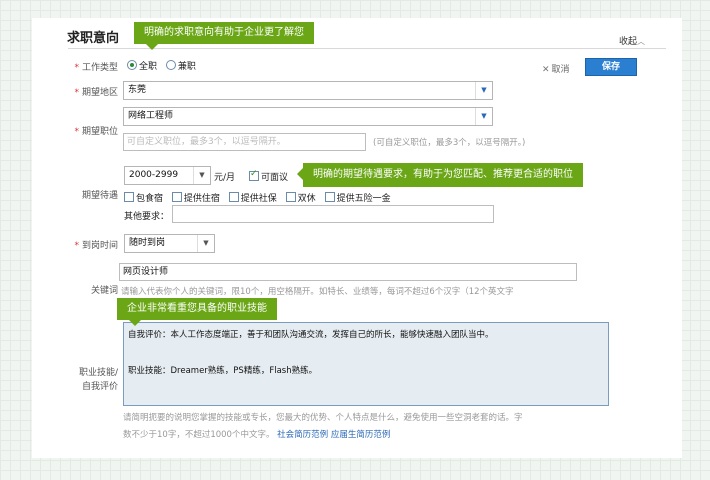  What do you see at coordinates (146, 198) in the screenshot?
I see `benefit-checkbox-meals: 包食宿` at bounding box center [146, 198].